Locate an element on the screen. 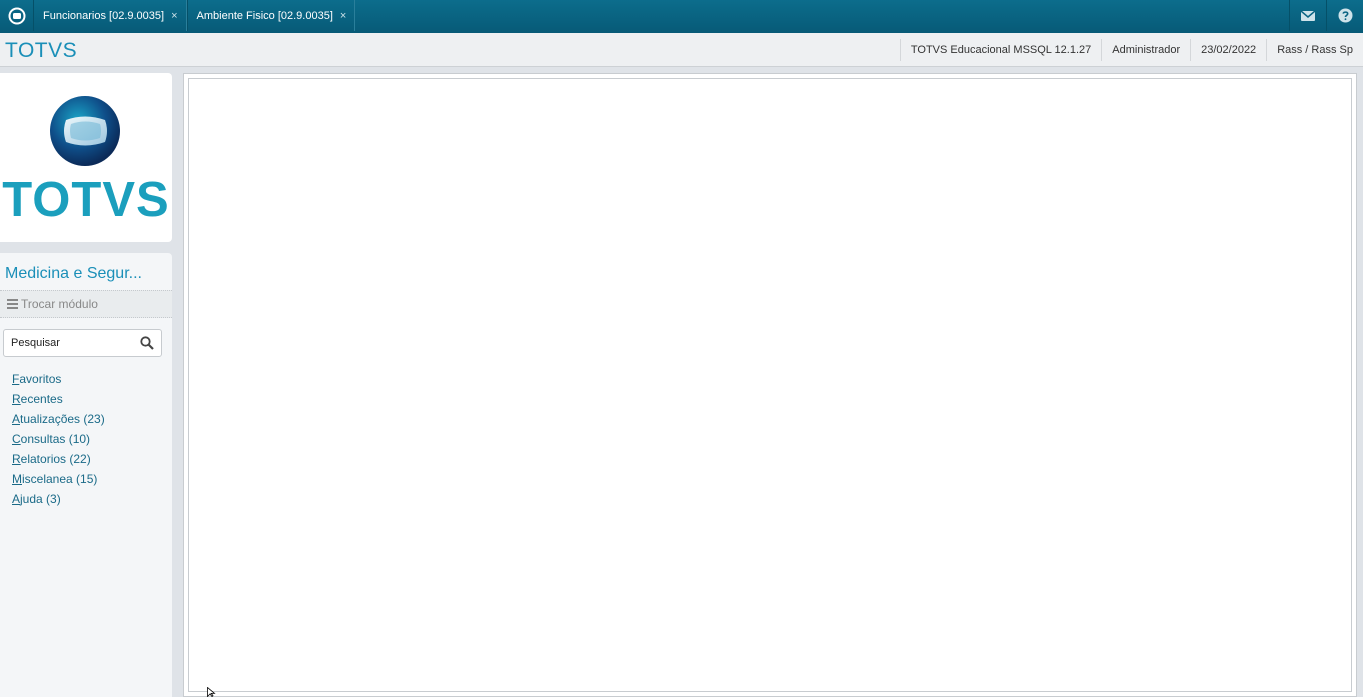 This screenshot has width=1363, height=697. menu-item-consultas: Consultas (10) is located at coordinates (58, 442).